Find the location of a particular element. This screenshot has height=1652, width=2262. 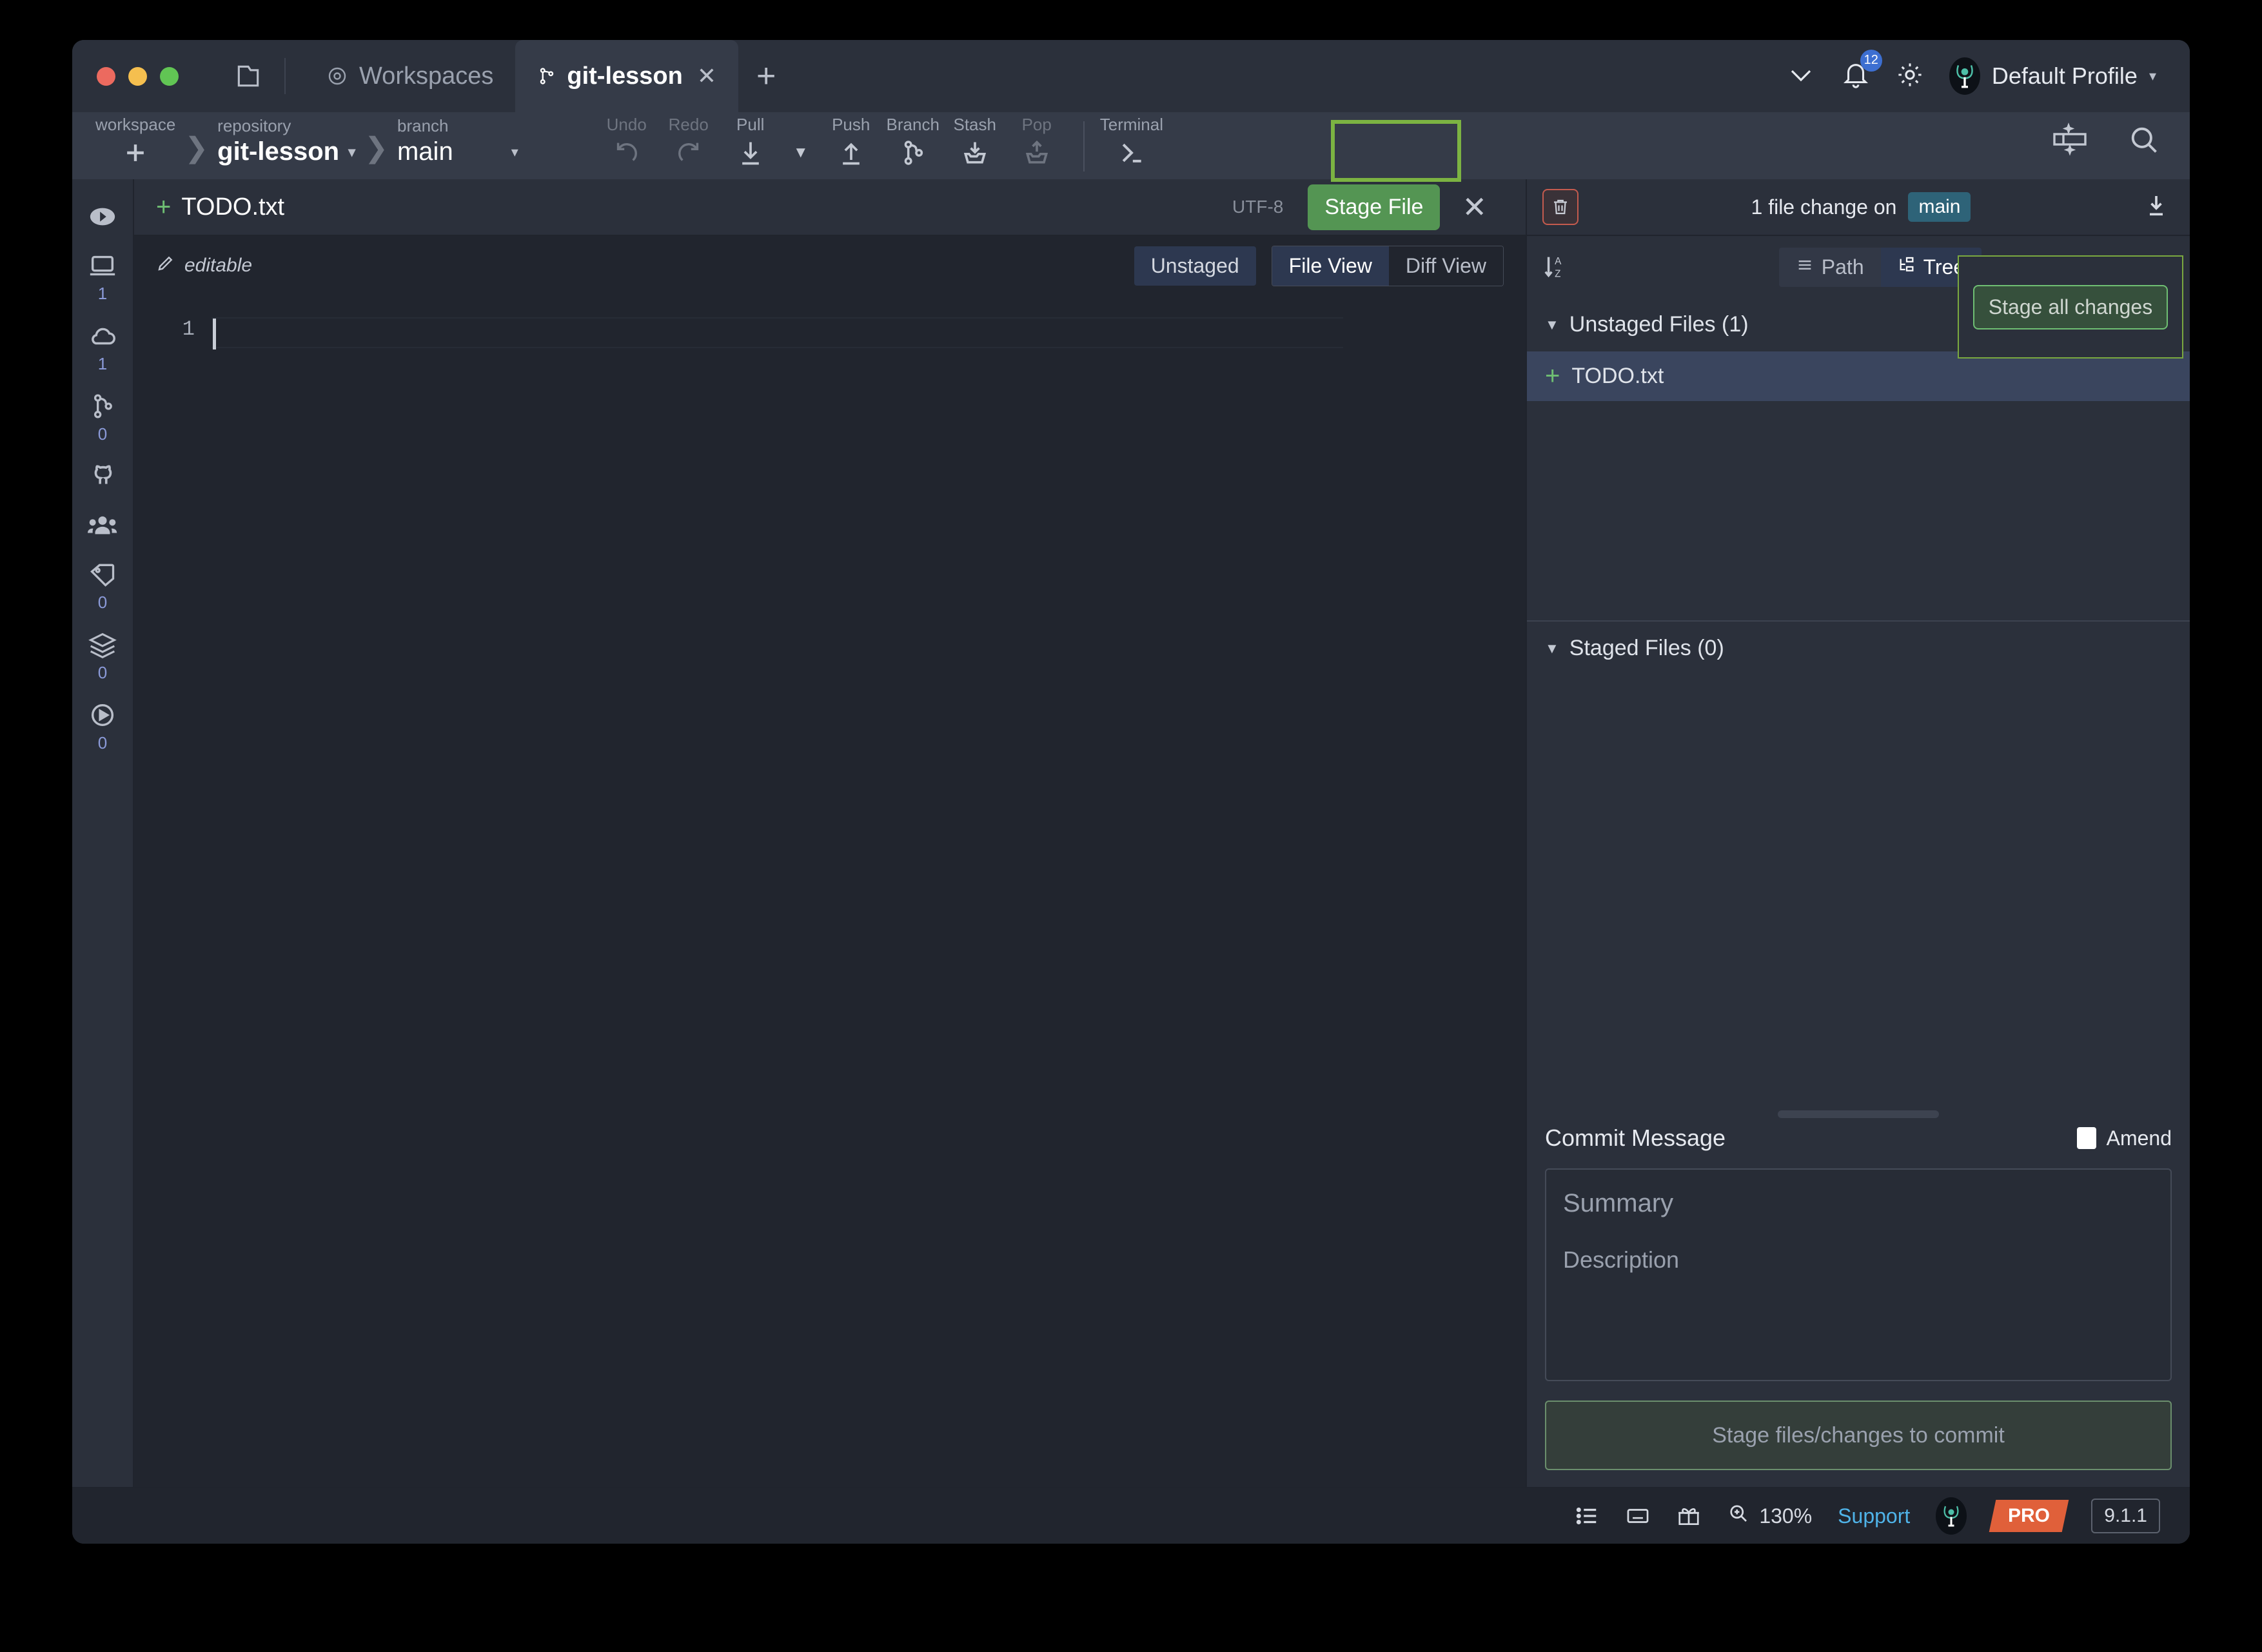

add-workspace-button: workspace is located at coordinates (135, 141).